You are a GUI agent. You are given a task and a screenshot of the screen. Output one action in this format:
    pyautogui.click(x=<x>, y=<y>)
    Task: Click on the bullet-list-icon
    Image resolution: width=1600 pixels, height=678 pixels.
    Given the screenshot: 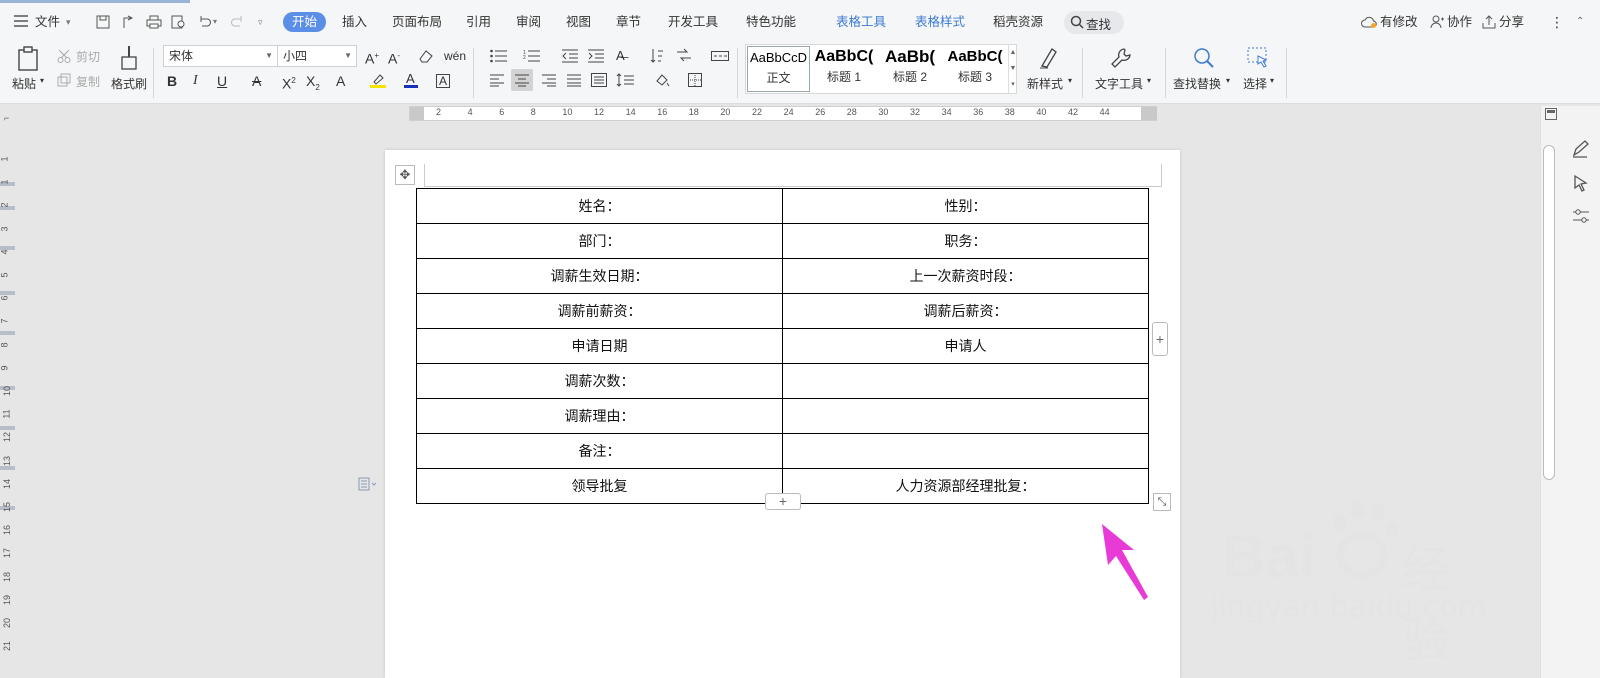 What is the action you would take?
    pyautogui.click(x=499, y=57)
    